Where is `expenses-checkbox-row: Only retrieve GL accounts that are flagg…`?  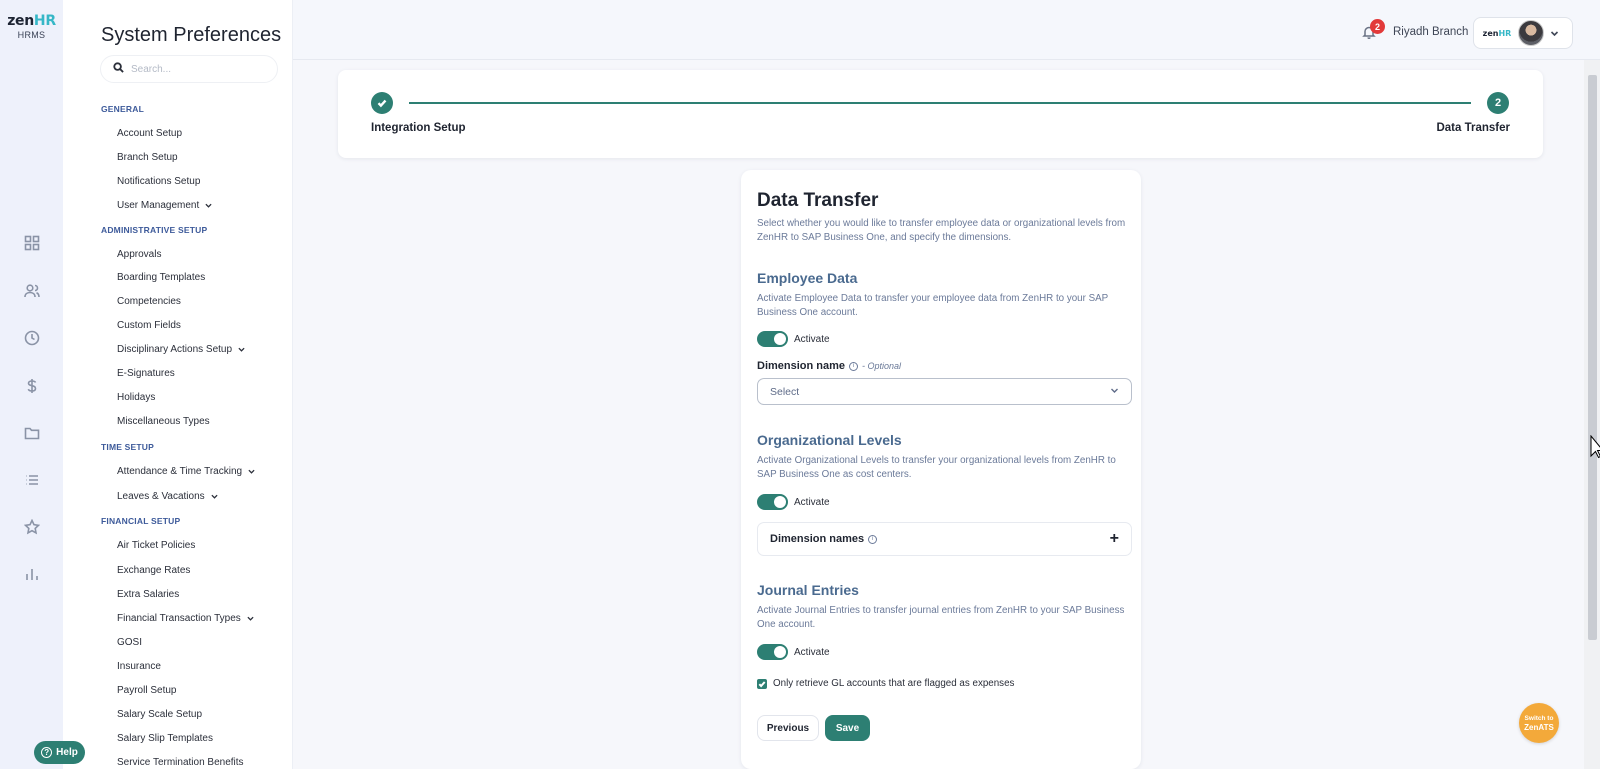
expenses-checkbox-row: Only retrieve GL accounts that are flagg… is located at coordinates (885, 683).